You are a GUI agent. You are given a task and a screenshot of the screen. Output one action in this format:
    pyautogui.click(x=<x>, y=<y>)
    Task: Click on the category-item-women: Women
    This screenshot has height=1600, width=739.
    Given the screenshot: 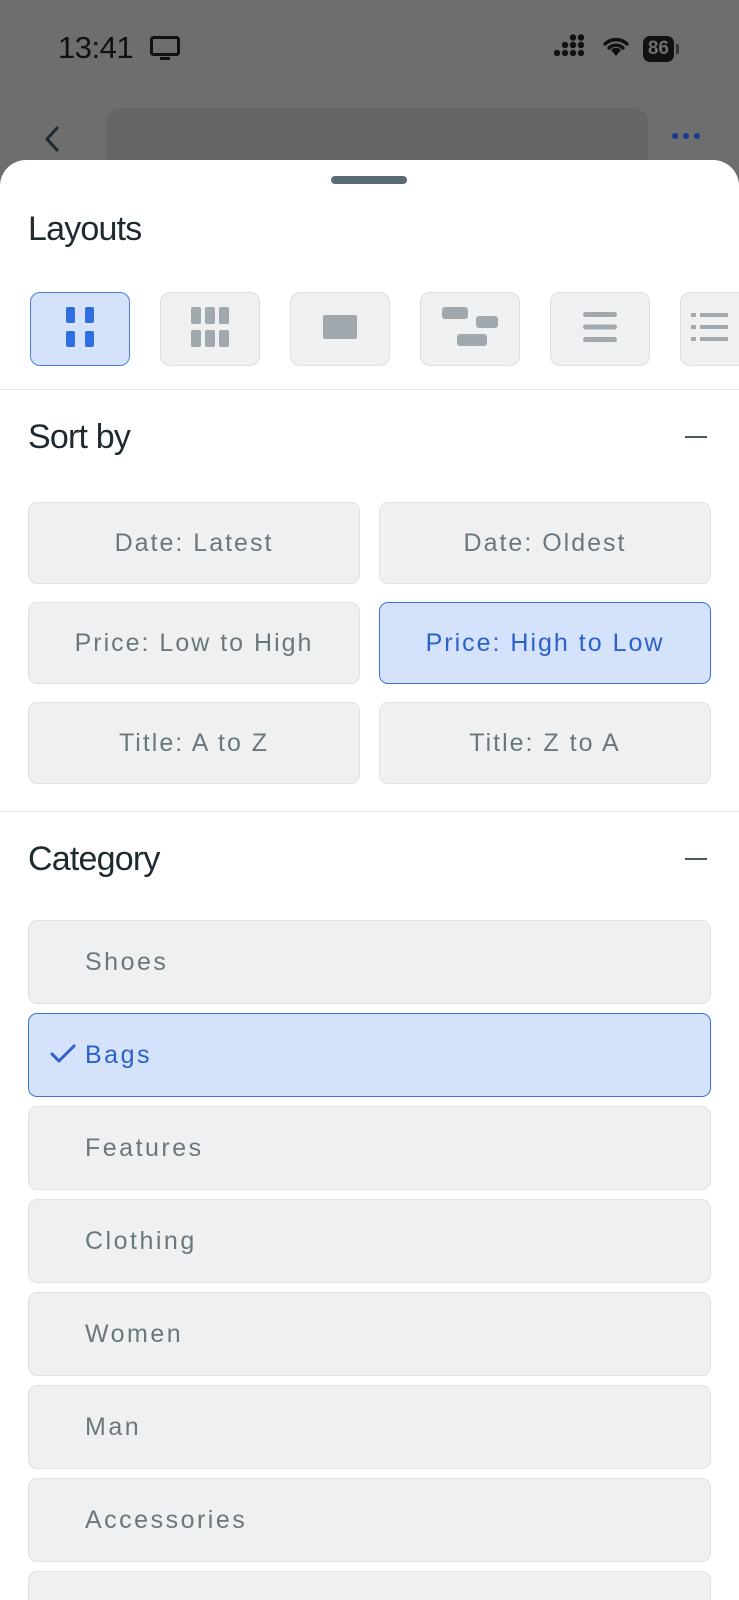 What is the action you would take?
    pyautogui.click(x=369, y=1334)
    